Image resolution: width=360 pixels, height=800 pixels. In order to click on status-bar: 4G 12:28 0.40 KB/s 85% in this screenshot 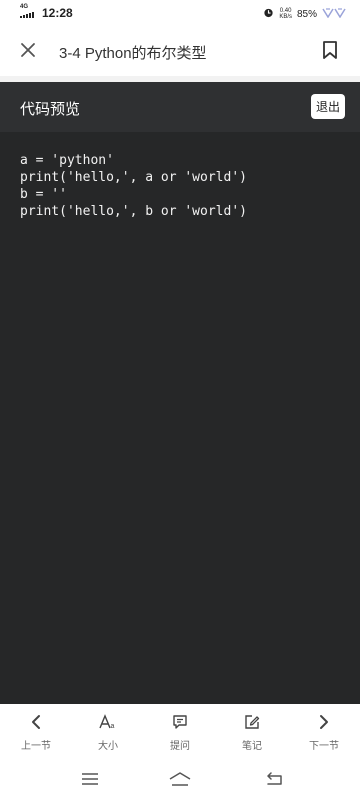, I will do `click(180, 14)`.